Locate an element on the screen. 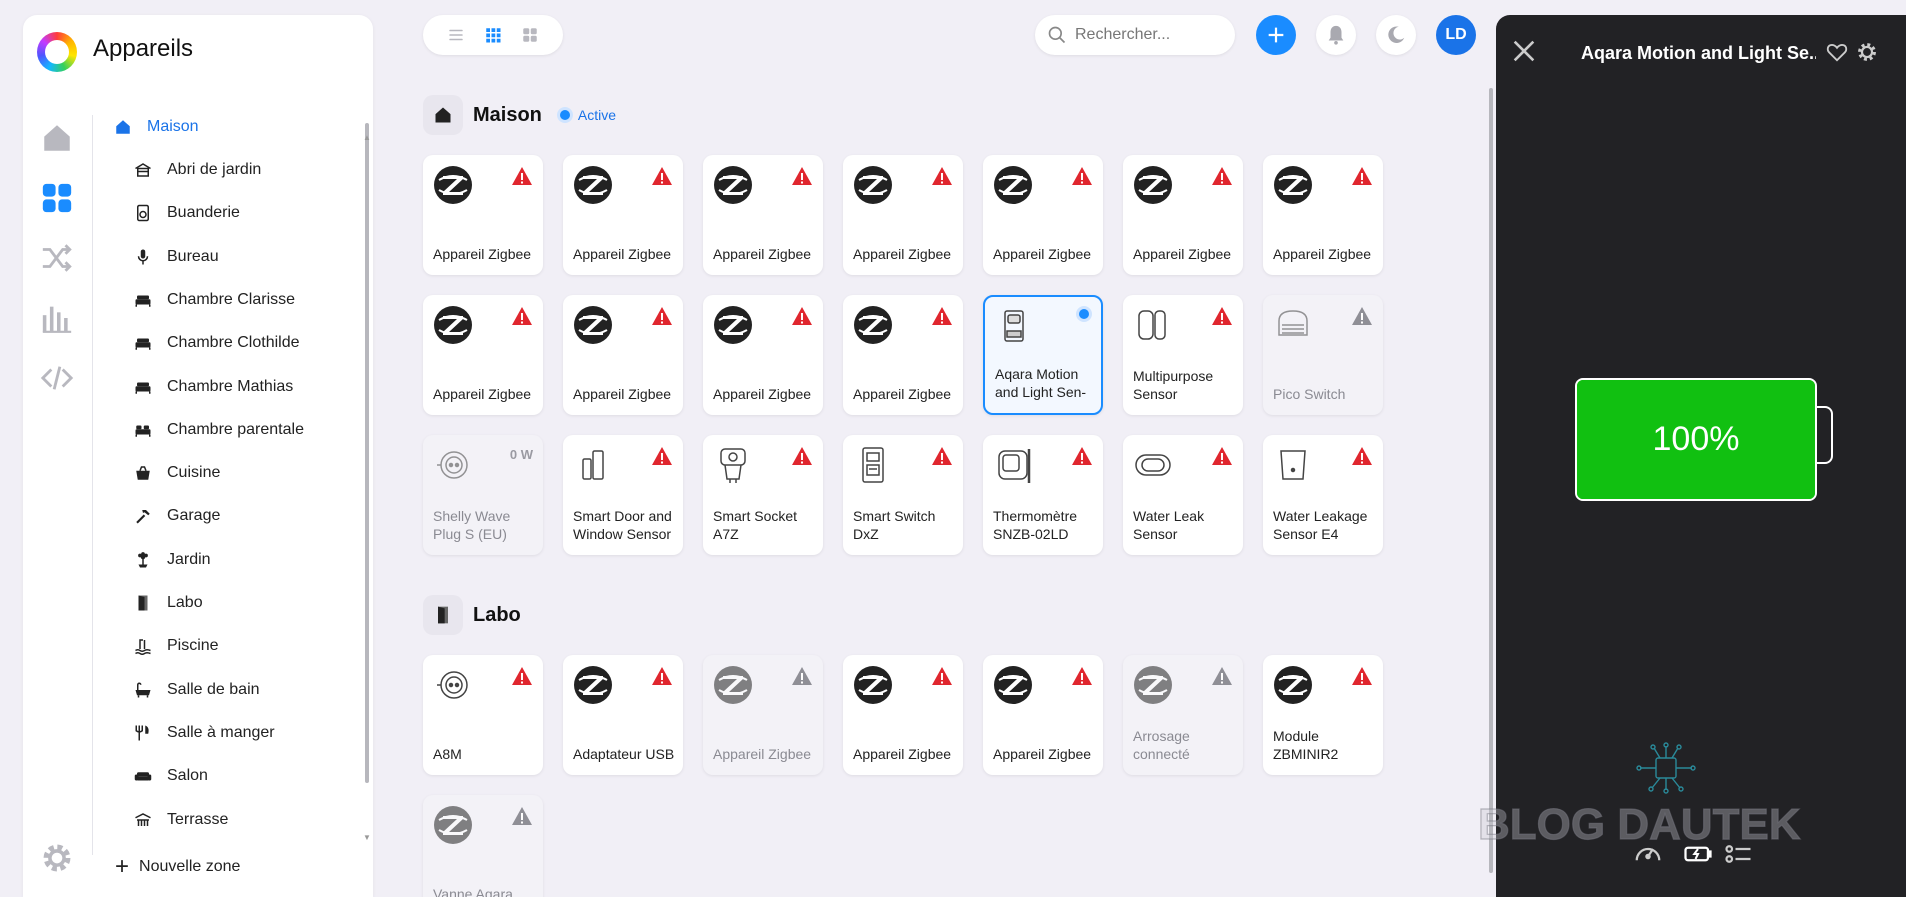 This screenshot has width=1906, height=897. device-card: Water Leak Sensor is located at coordinates (1183, 495).